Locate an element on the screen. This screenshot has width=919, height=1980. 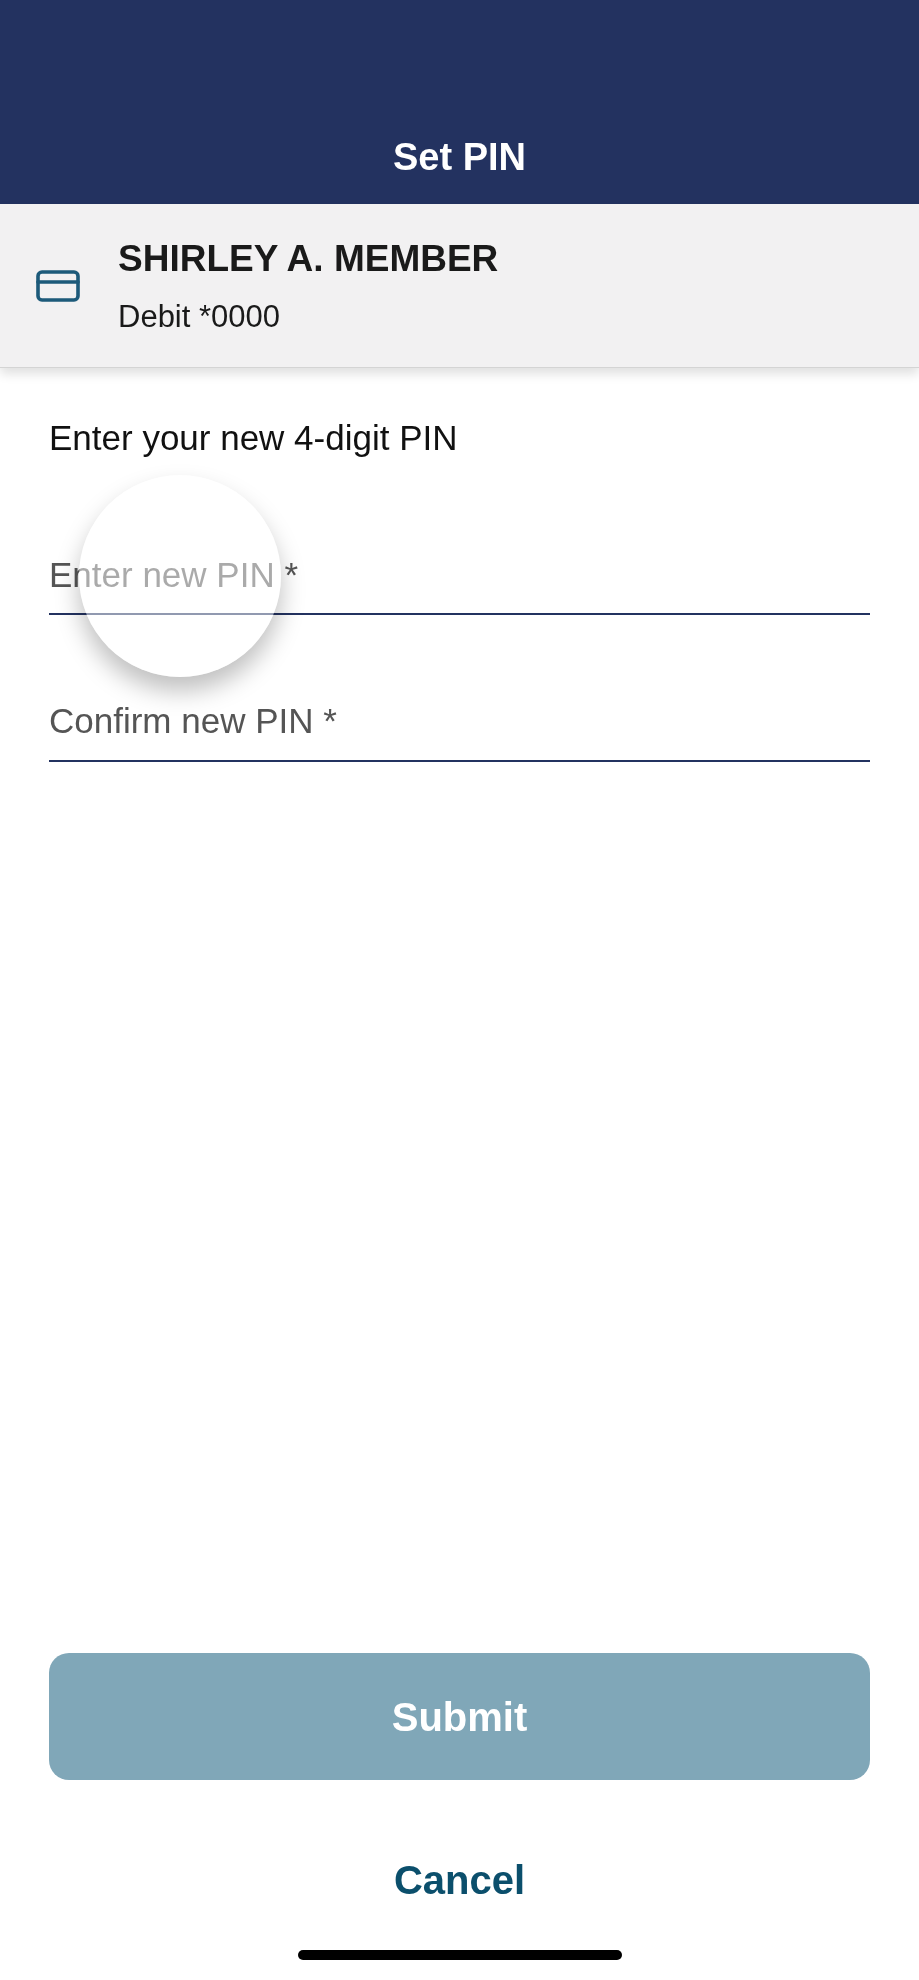
pin-input-field: Enter new PIN * is located at coordinates (459, 581).